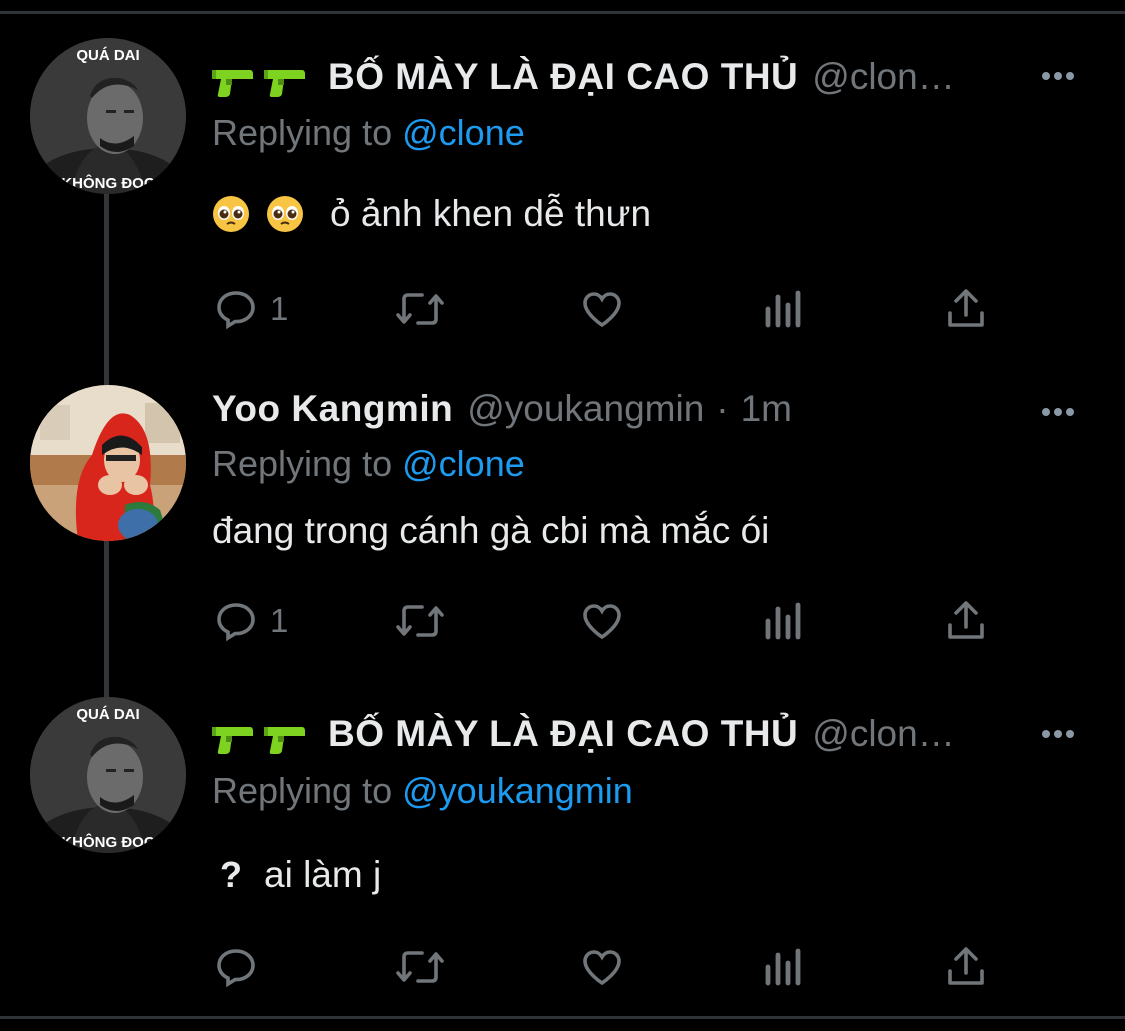  I want to click on tweet-text: đang trong cánh gà cbi mà mắc ói, so click(490, 531).